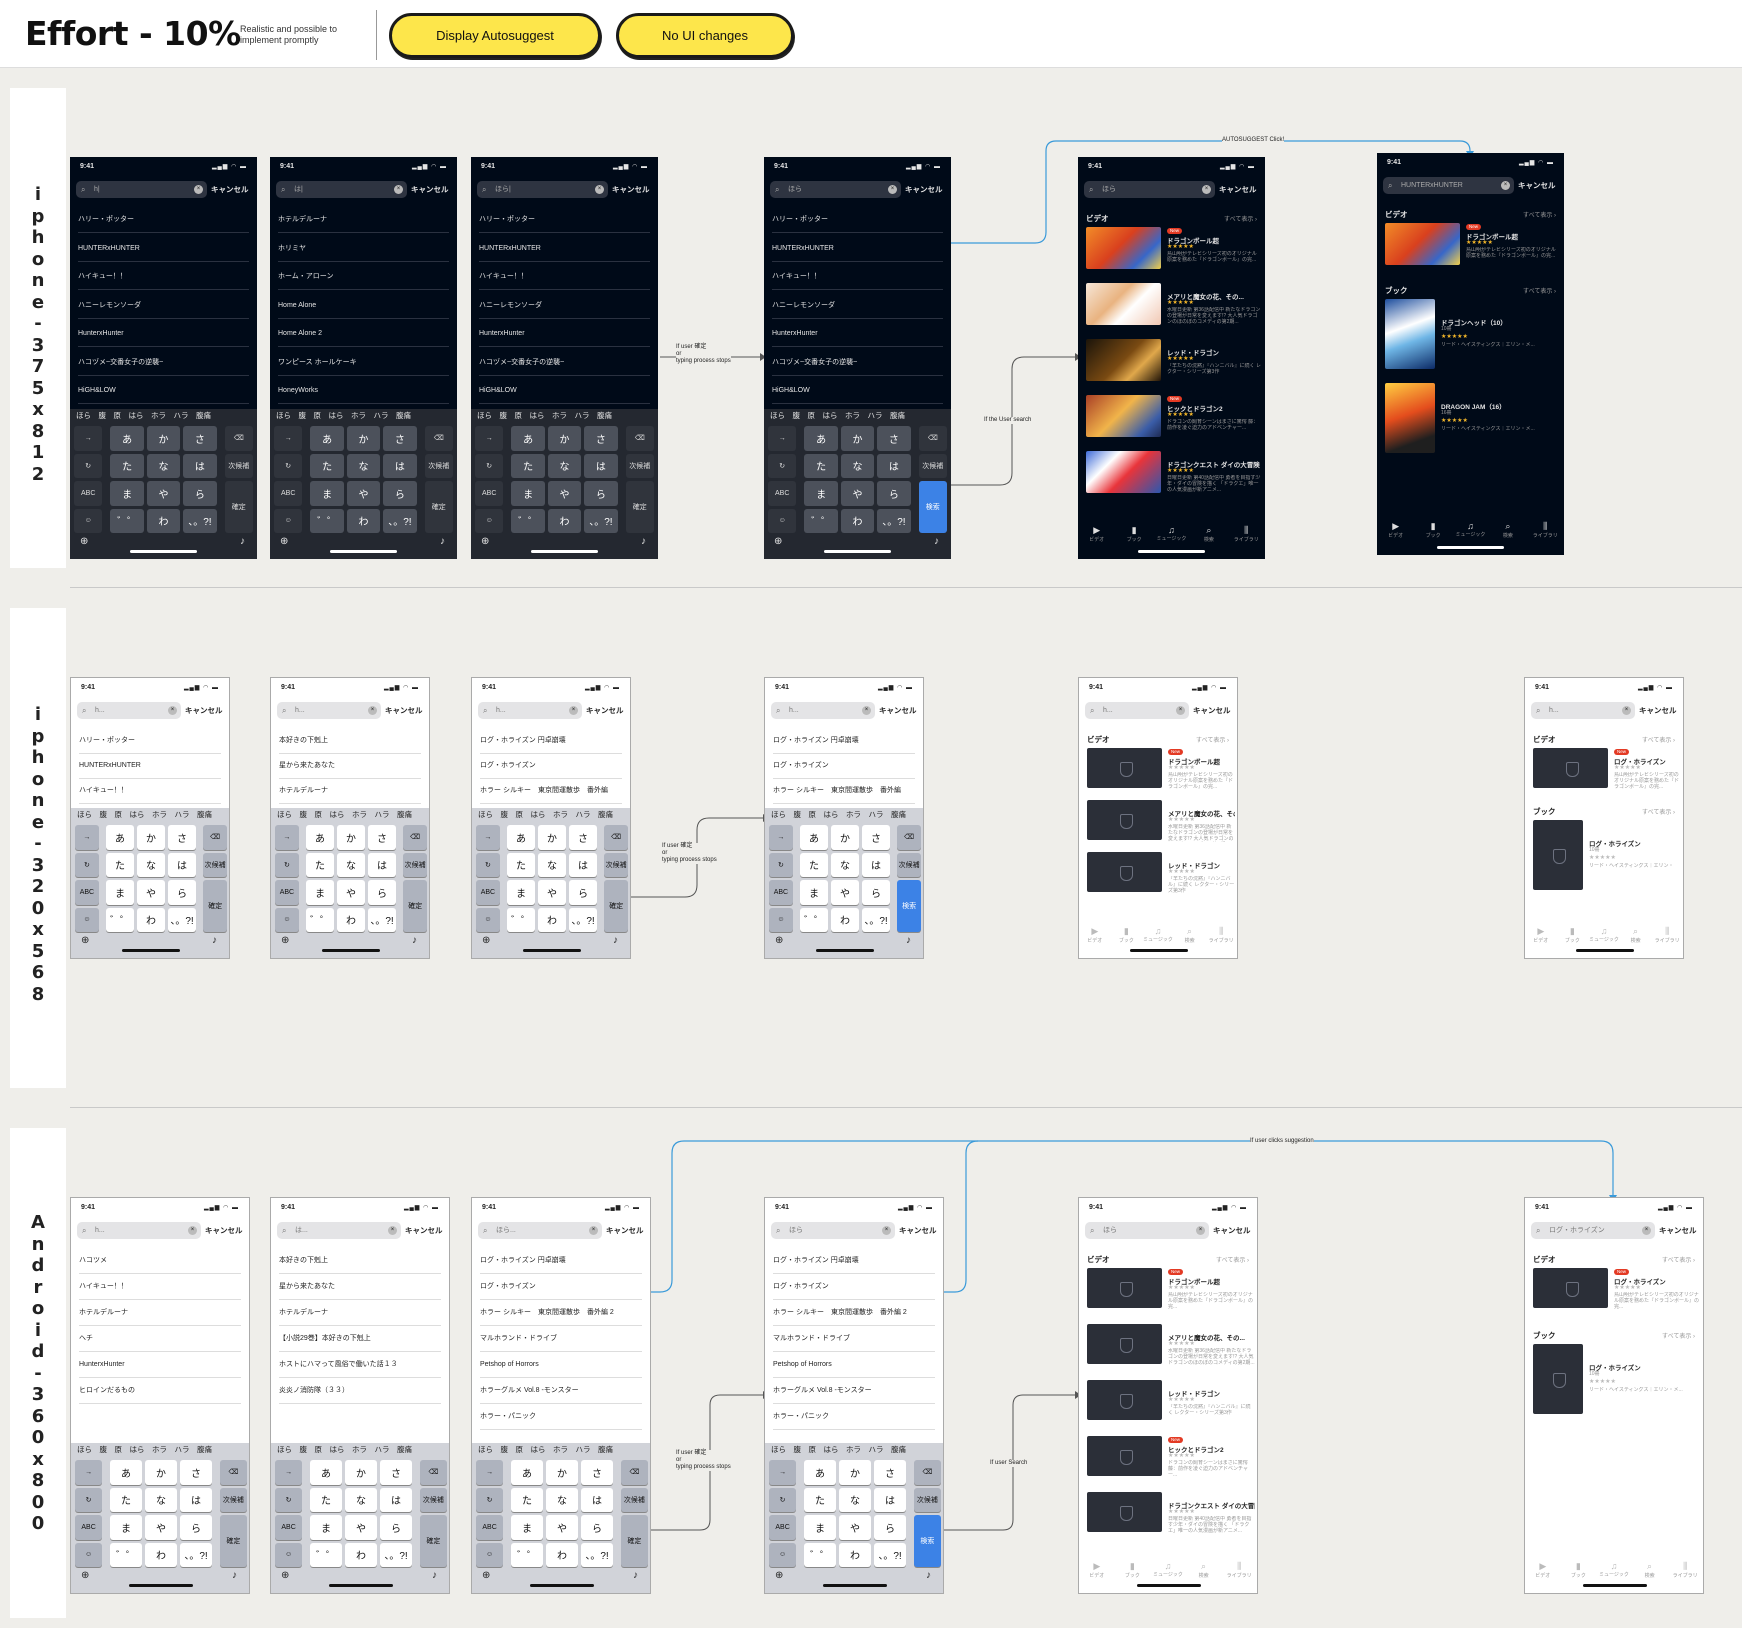 This screenshot has width=1742, height=1628. Describe the element at coordinates (854, 1287) in the screenshot. I see `suggestion-item: ログ・ホライズン` at that location.